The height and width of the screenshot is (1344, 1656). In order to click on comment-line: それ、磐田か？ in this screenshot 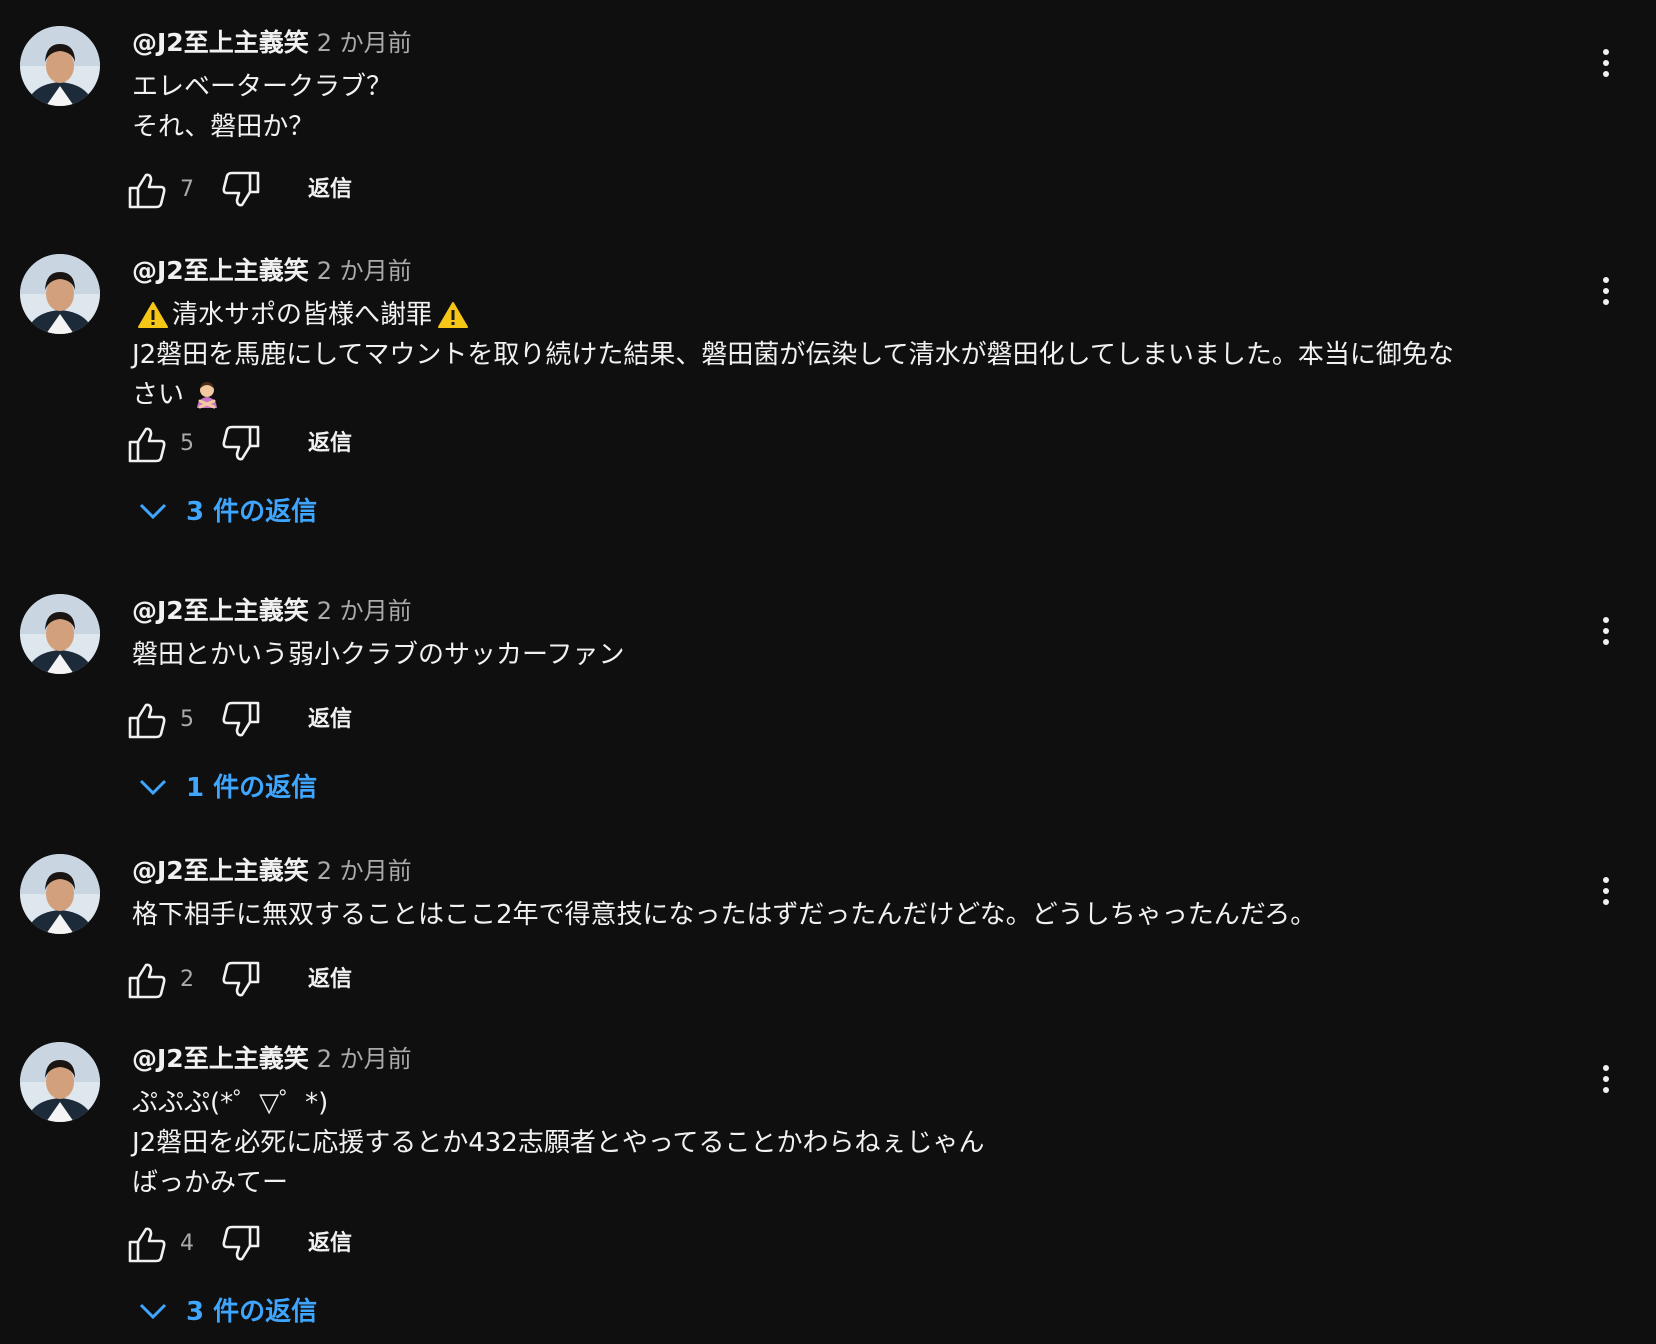, I will do `click(223, 127)`.